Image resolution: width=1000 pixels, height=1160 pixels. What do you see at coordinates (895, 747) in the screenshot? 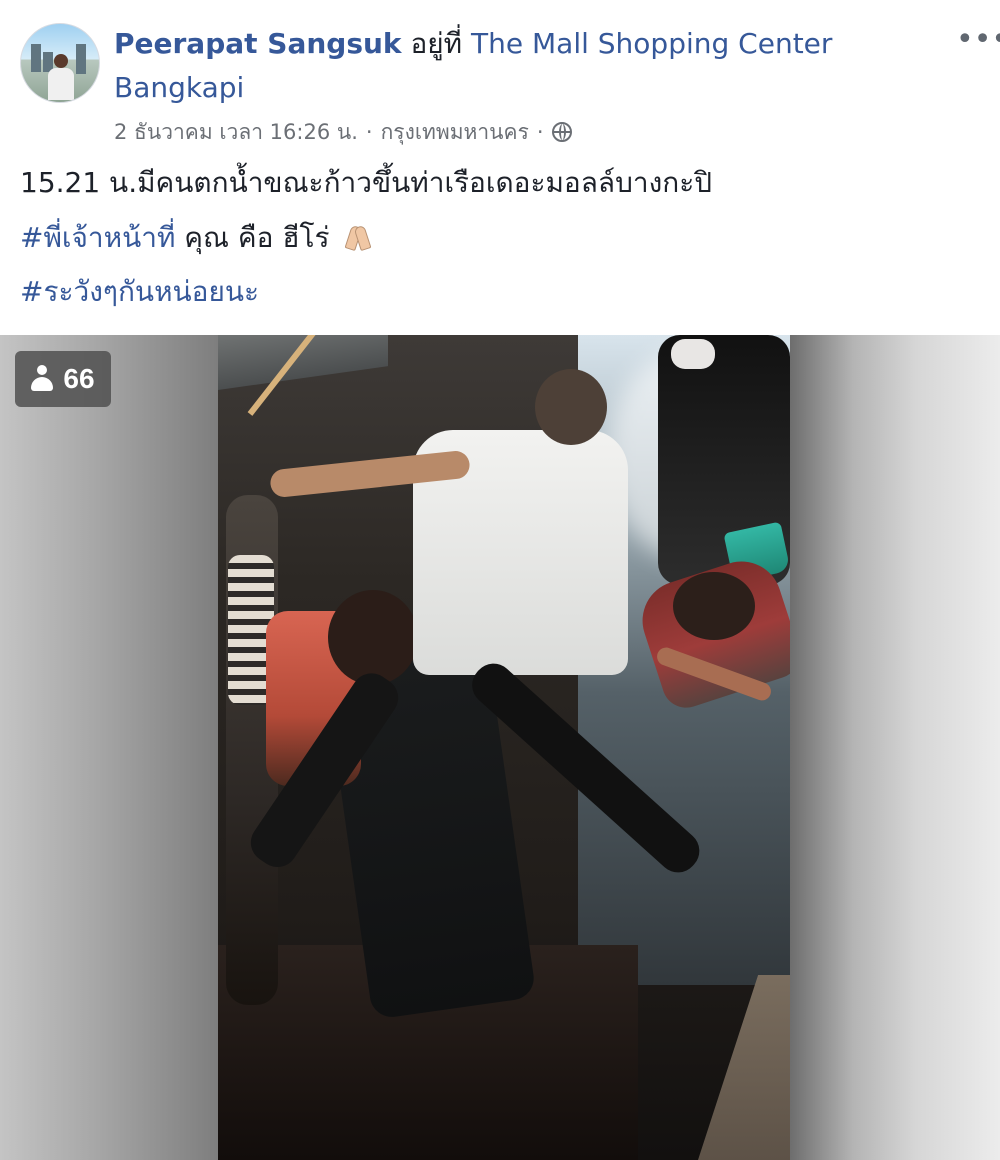
I see `video-blur-right` at bounding box center [895, 747].